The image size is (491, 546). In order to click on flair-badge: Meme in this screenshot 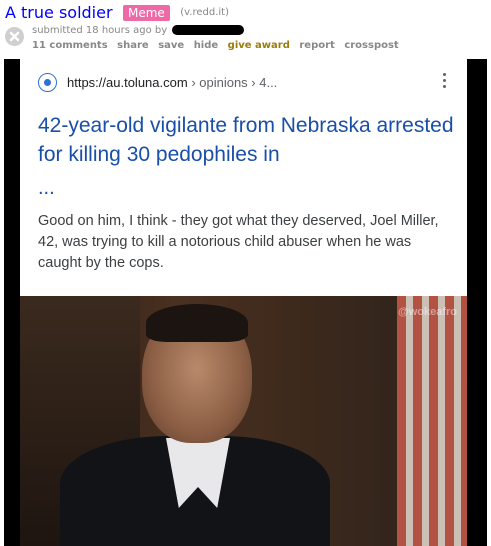, I will do `click(146, 12)`.